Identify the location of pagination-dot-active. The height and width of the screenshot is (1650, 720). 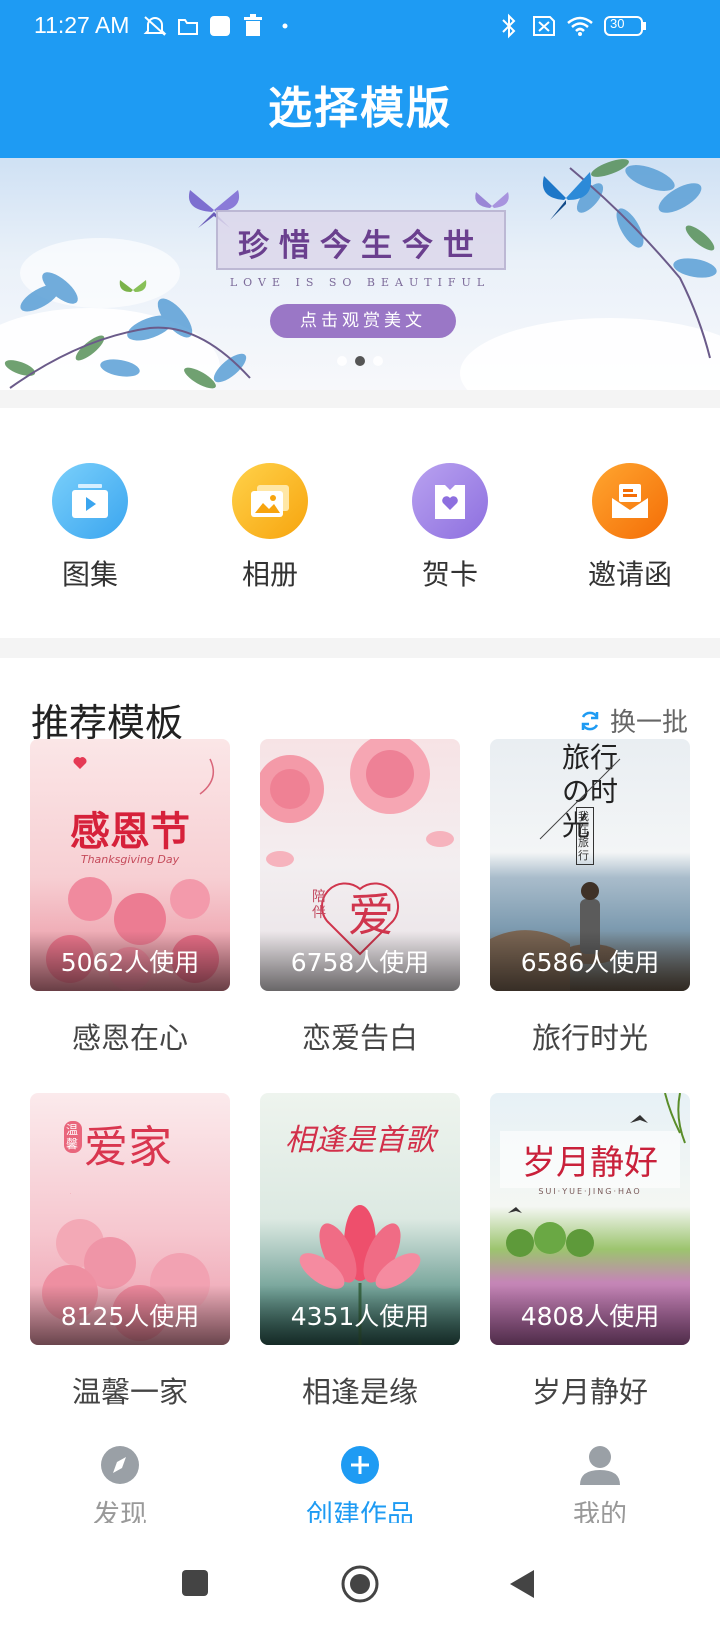
(360, 361).